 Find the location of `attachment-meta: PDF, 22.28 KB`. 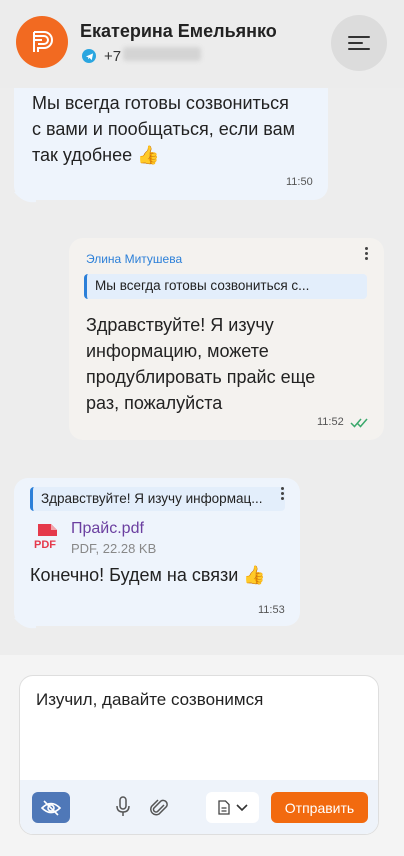

attachment-meta: PDF, 22.28 KB is located at coordinates (114, 548).